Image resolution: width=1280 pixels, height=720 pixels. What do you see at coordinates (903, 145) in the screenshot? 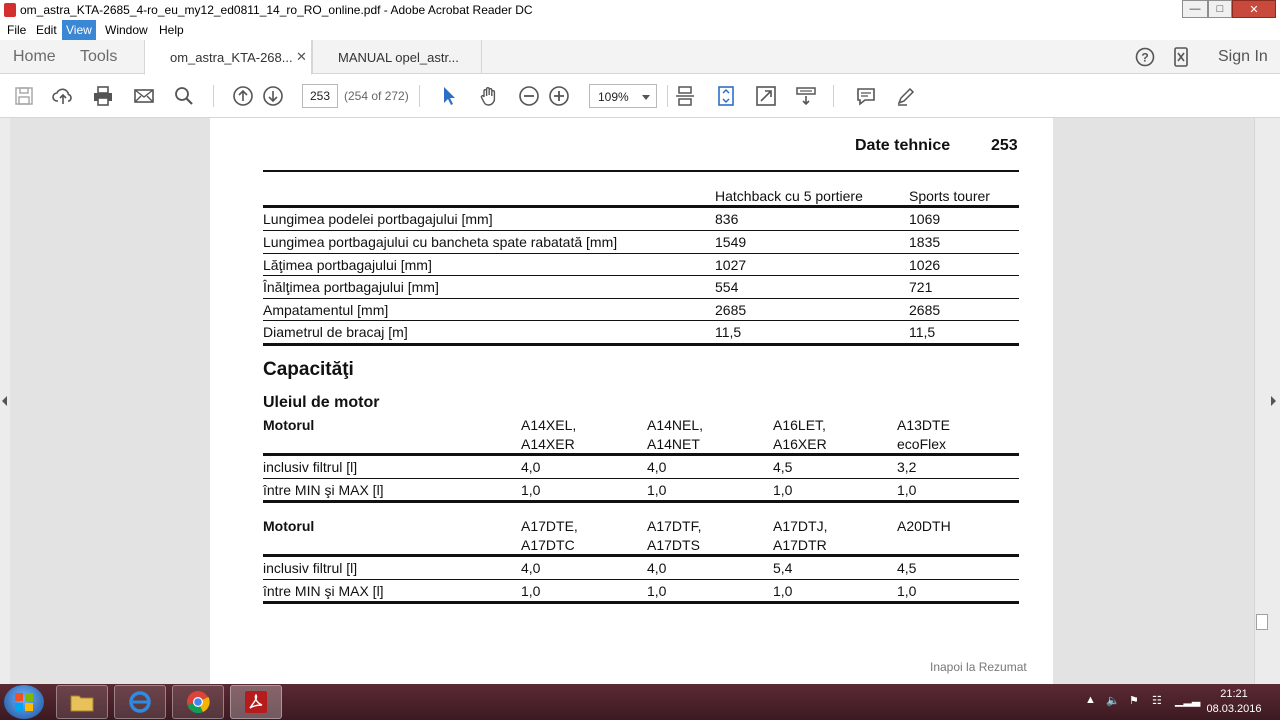
I see `page-header-title: Date tehnice` at bounding box center [903, 145].